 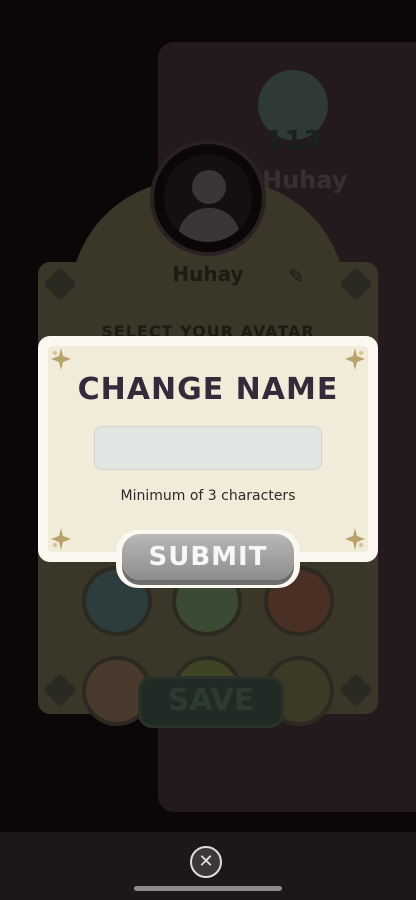 What do you see at coordinates (206, 862) in the screenshot?
I see `close-icon: ✕` at bounding box center [206, 862].